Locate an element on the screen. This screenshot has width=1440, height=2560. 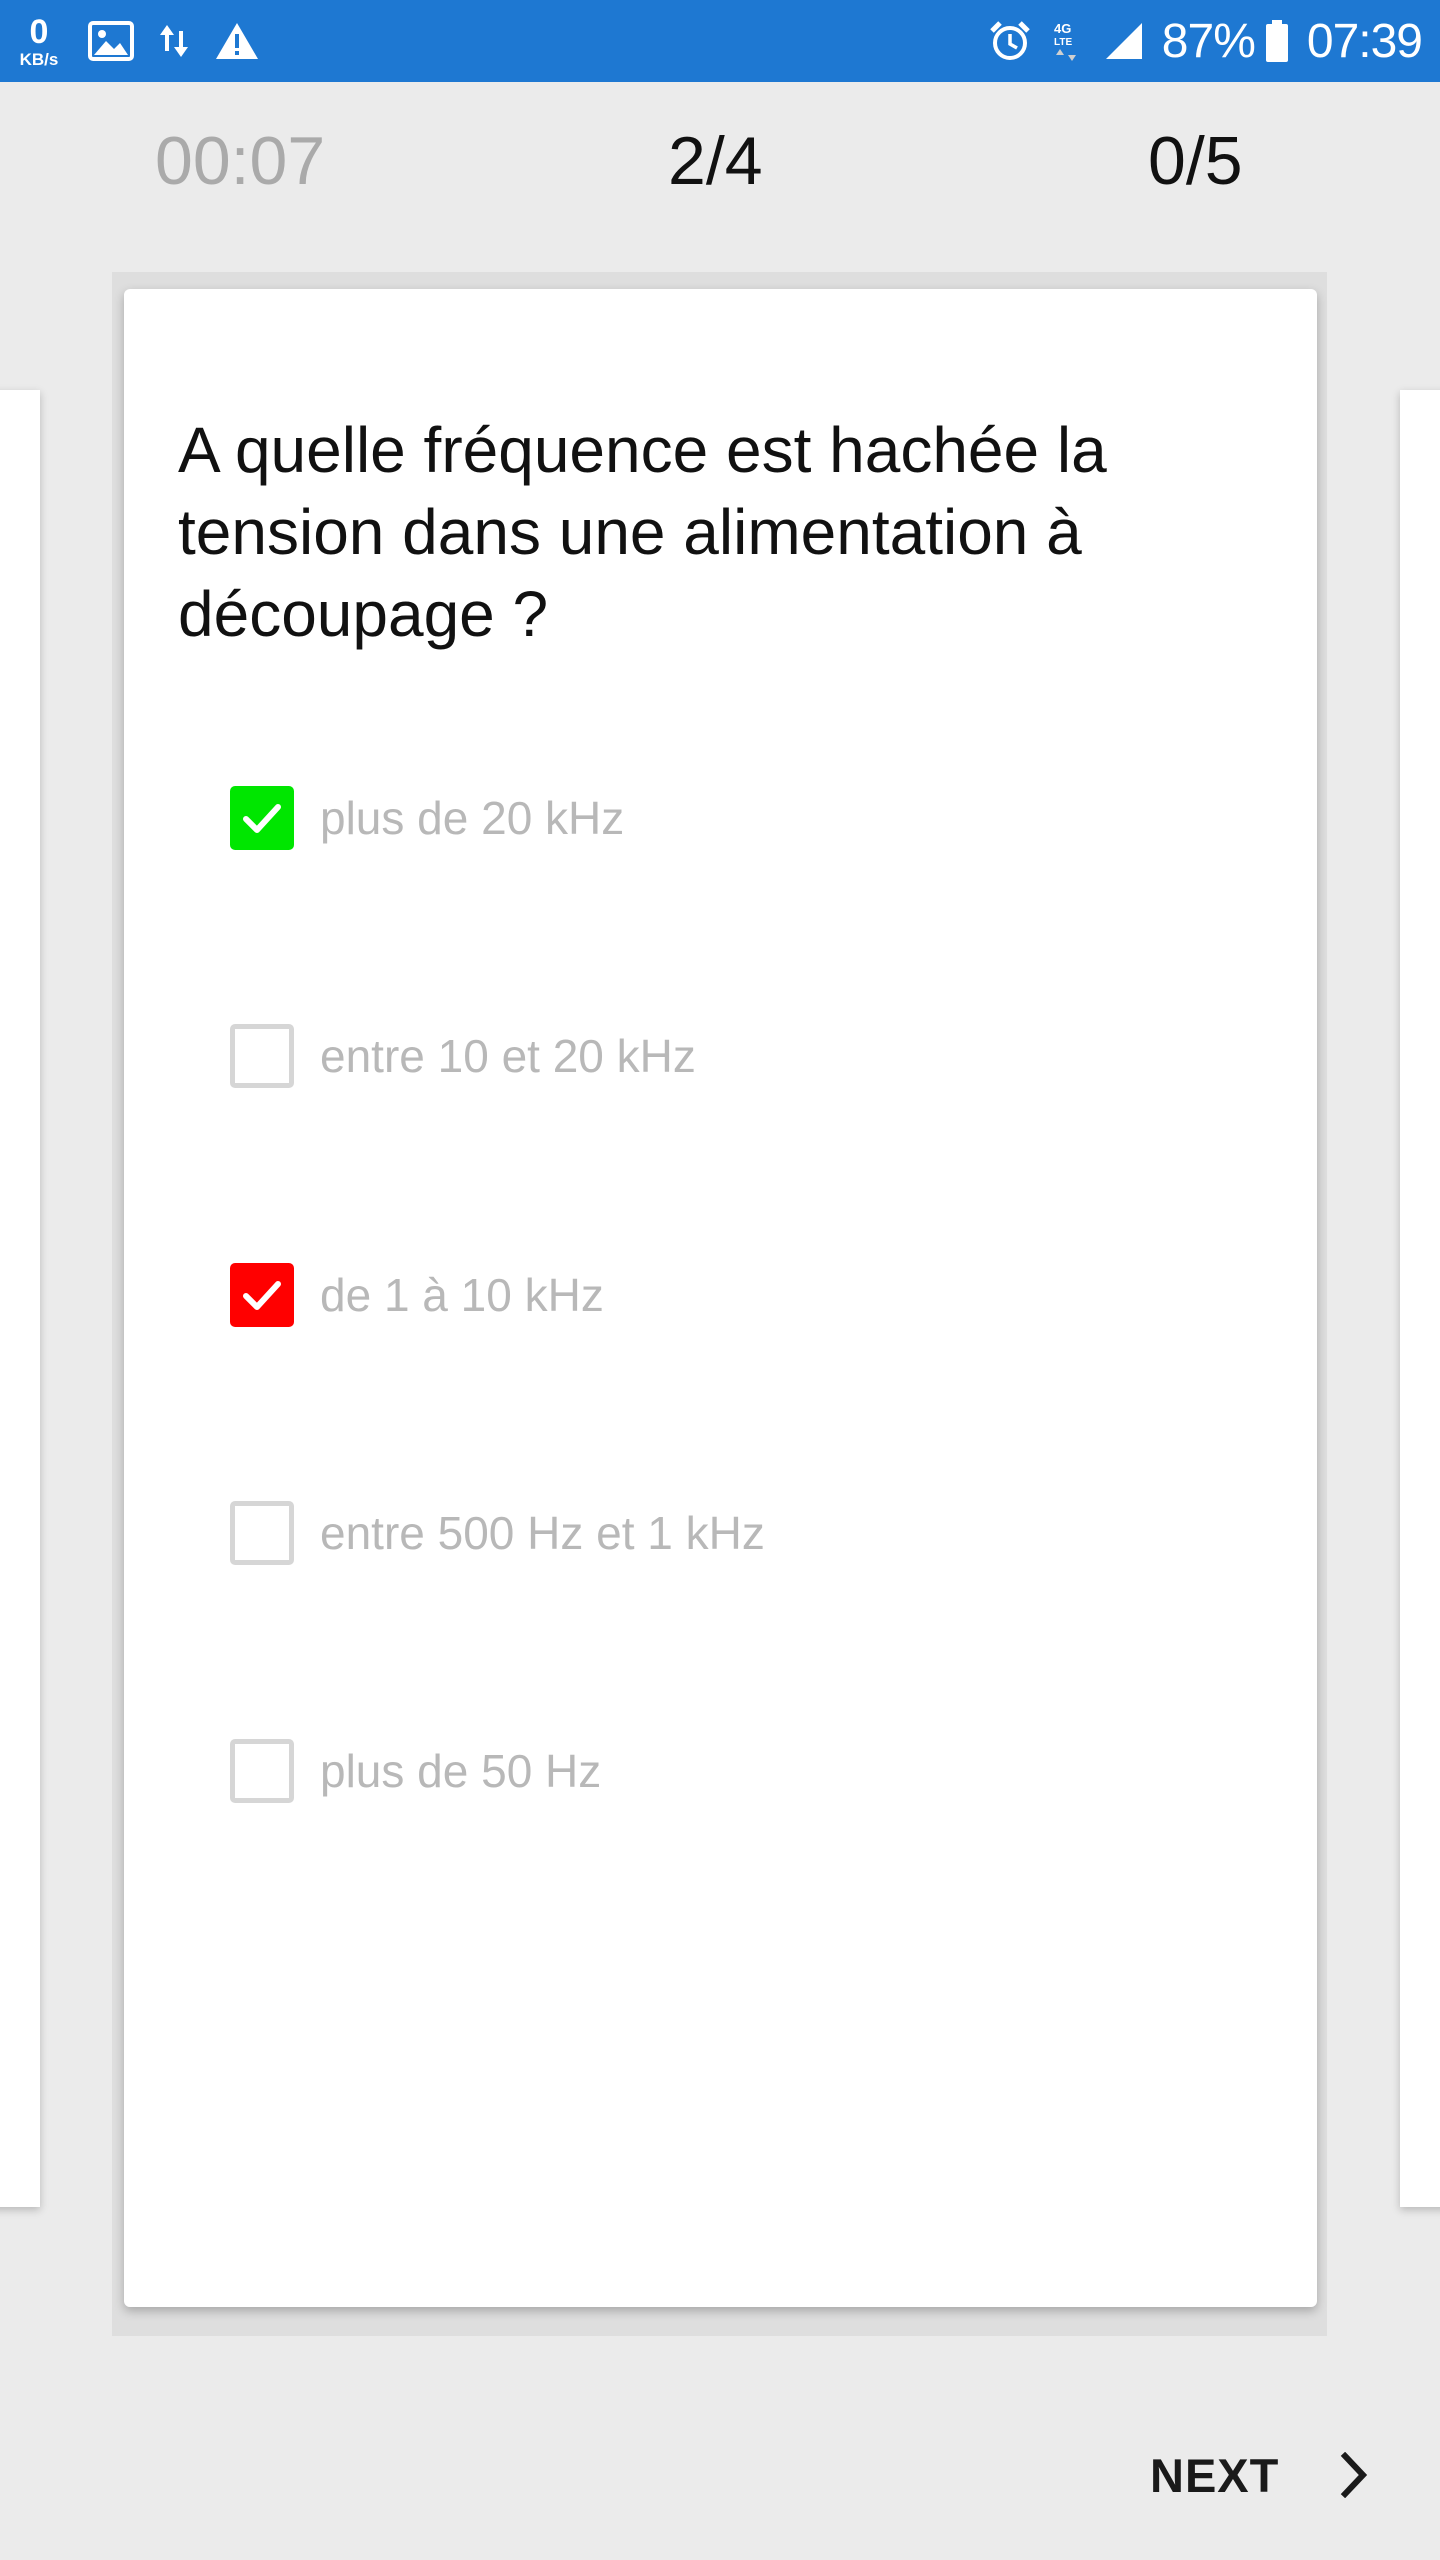
network-speed-unit: KB/s is located at coordinates (39, 59).